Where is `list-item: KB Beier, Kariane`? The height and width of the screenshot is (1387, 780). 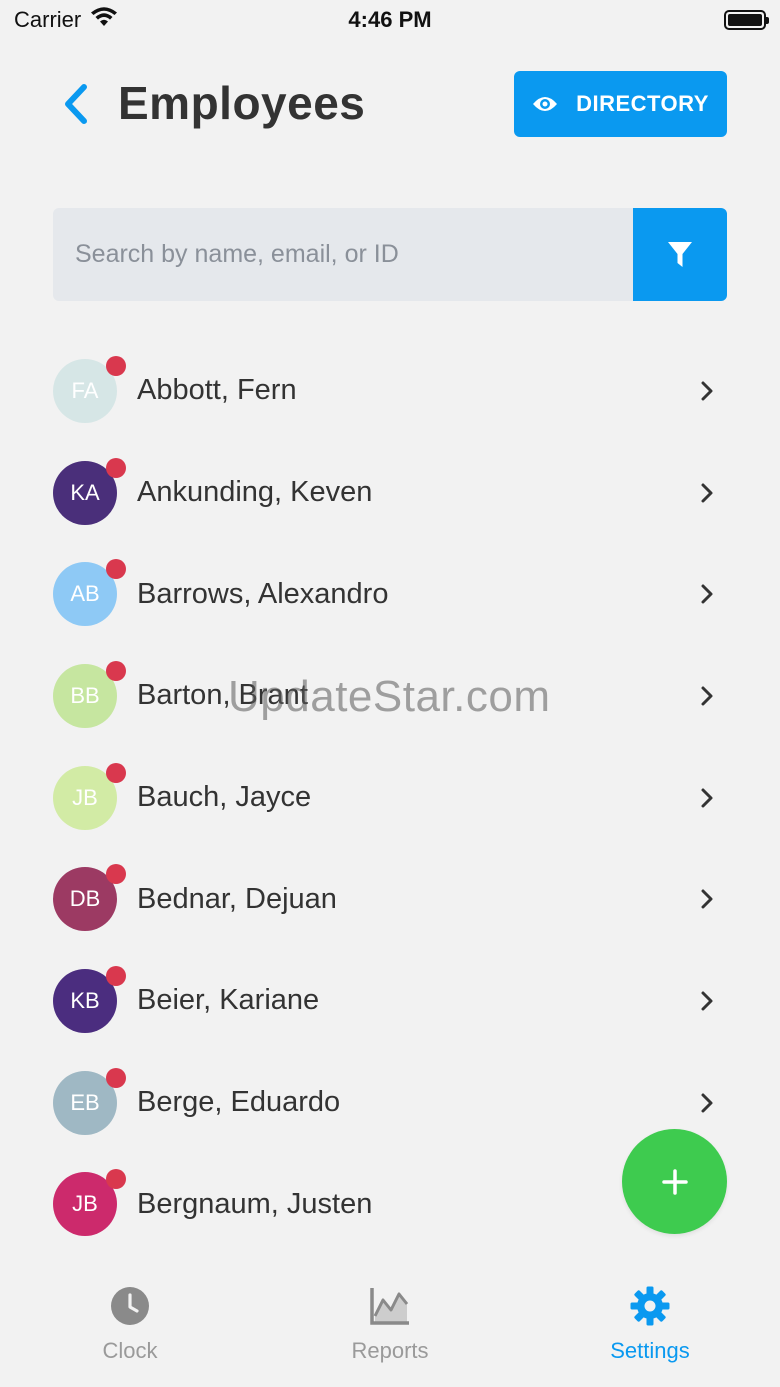 list-item: KB Beier, Kariane is located at coordinates (390, 1001).